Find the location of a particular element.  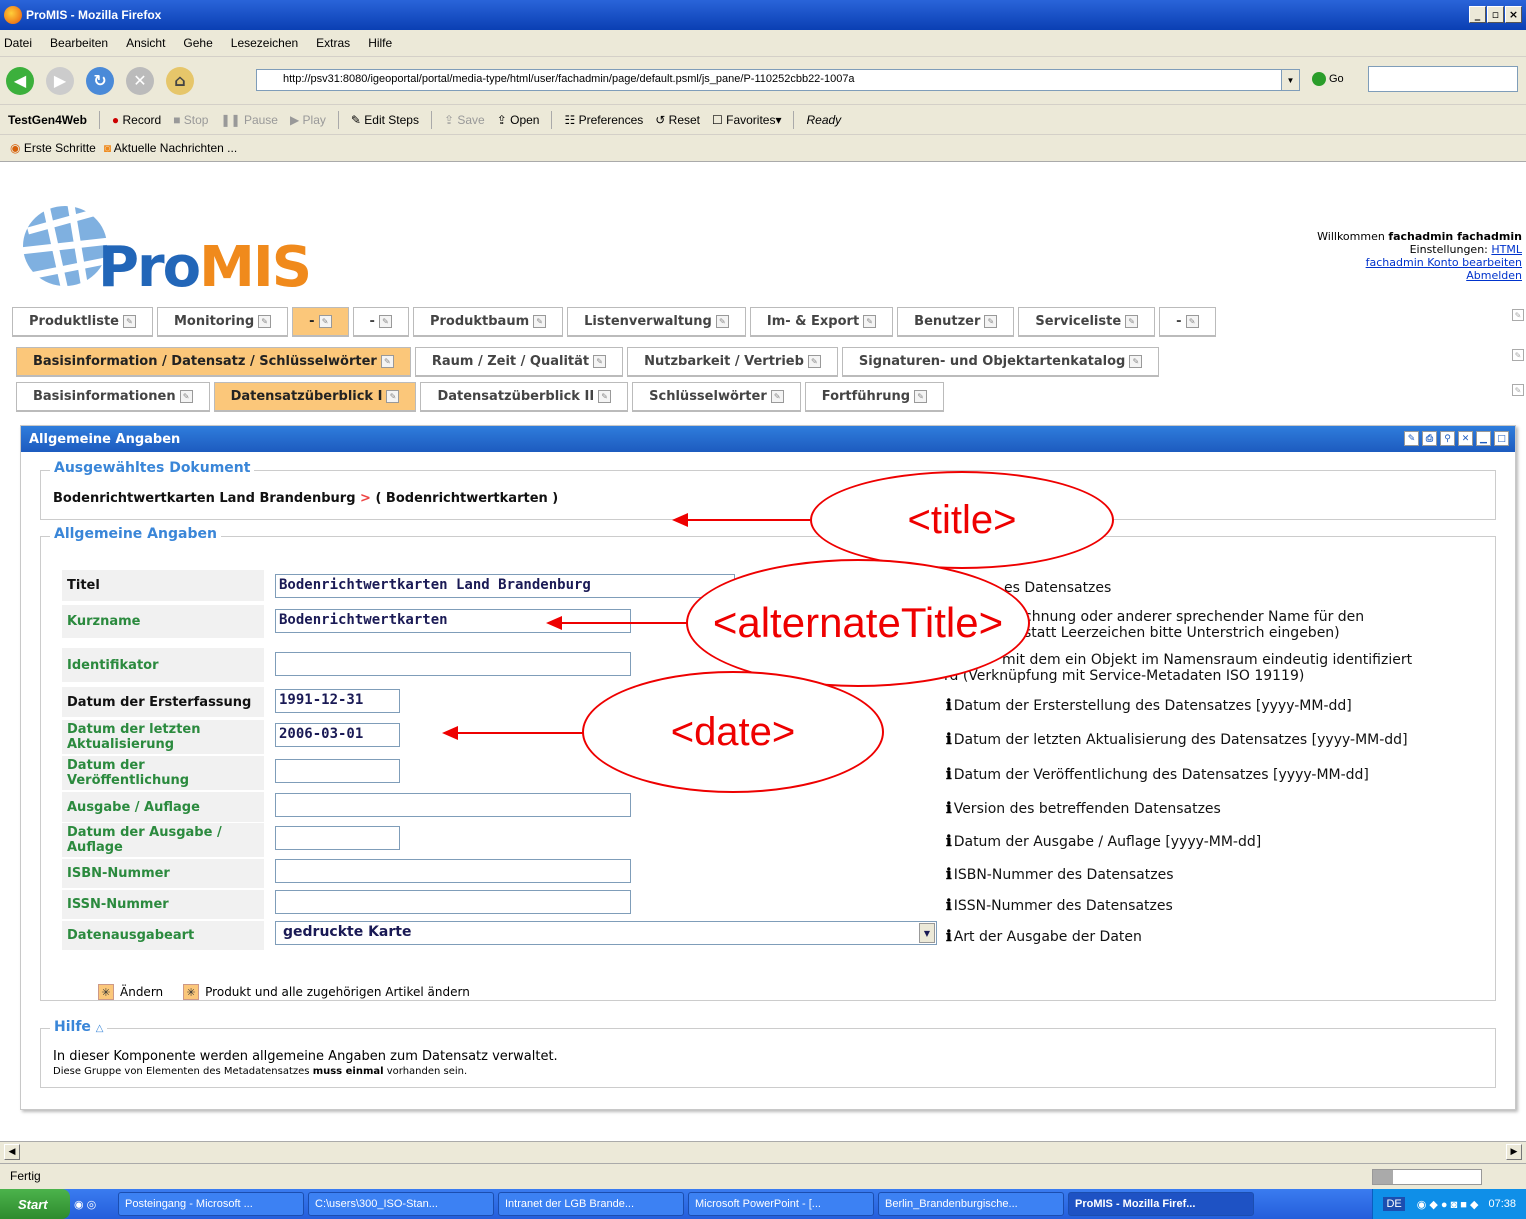

start-button: Start is located at coordinates (35, 1204).